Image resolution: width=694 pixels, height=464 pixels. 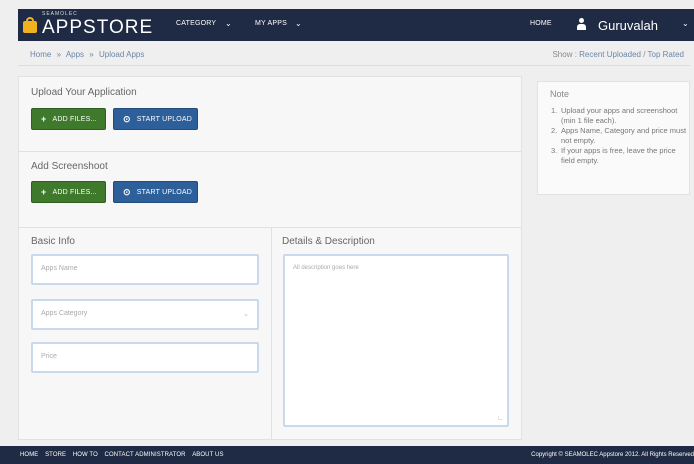 What do you see at coordinates (64, 313) in the screenshot?
I see `category-select-value: Apps Category` at bounding box center [64, 313].